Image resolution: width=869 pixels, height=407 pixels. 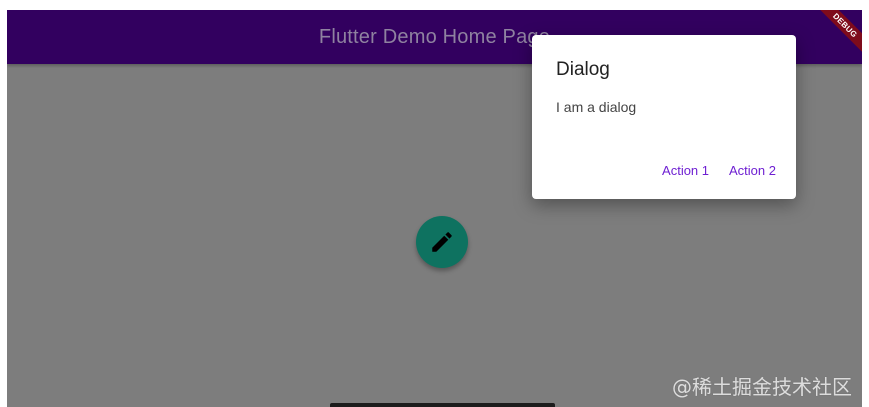 What do you see at coordinates (664, 117) in the screenshot?
I see `dialog: Dialog I am a dialog Action 1 Action 2` at bounding box center [664, 117].